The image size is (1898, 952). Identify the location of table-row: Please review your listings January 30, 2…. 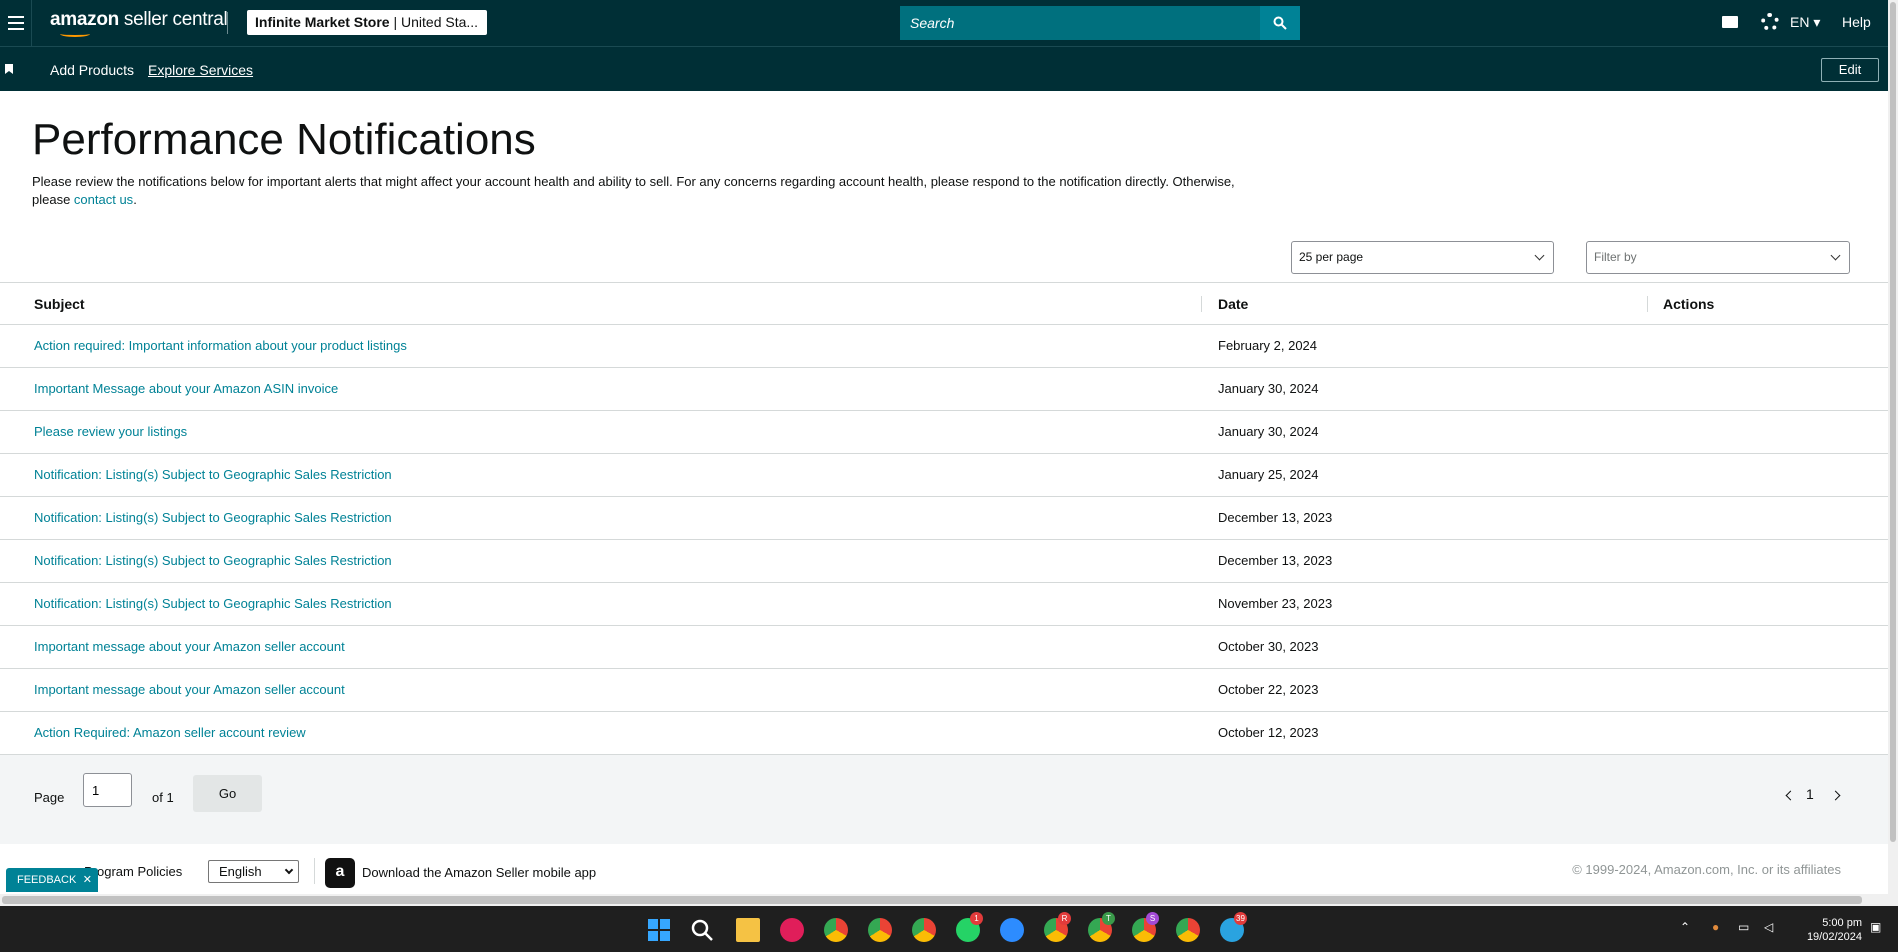
(944, 432).